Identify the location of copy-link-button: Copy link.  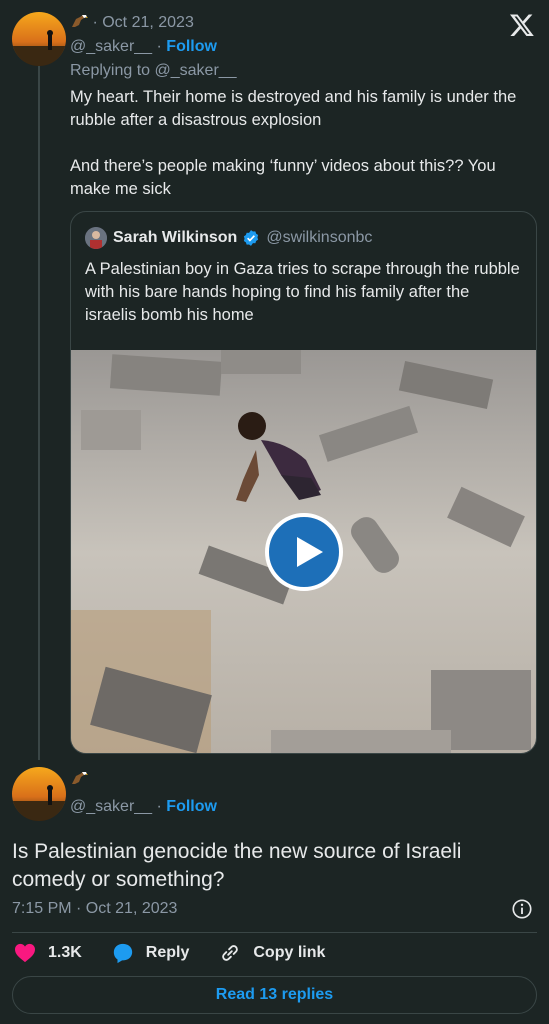
(272, 953).